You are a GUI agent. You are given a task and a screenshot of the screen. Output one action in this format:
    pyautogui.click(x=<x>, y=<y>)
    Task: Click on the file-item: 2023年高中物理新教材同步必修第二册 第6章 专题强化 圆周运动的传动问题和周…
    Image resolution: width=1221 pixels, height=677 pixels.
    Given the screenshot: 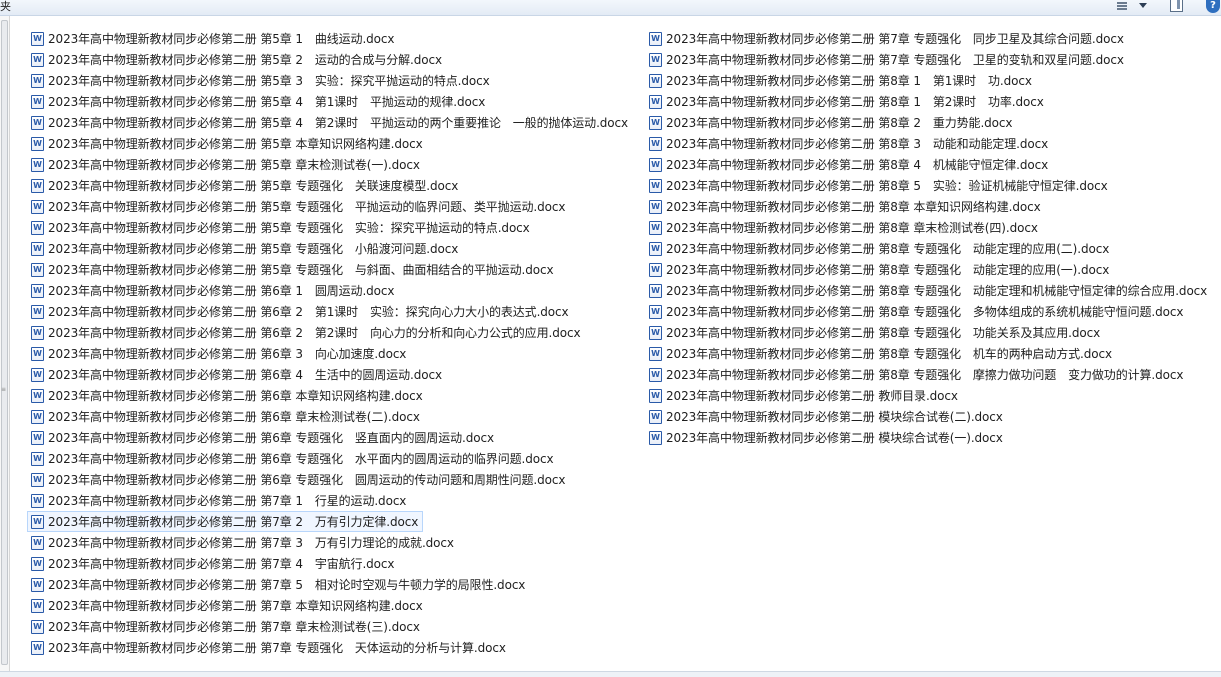 What is the action you would take?
    pyautogui.click(x=329, y=479)
    